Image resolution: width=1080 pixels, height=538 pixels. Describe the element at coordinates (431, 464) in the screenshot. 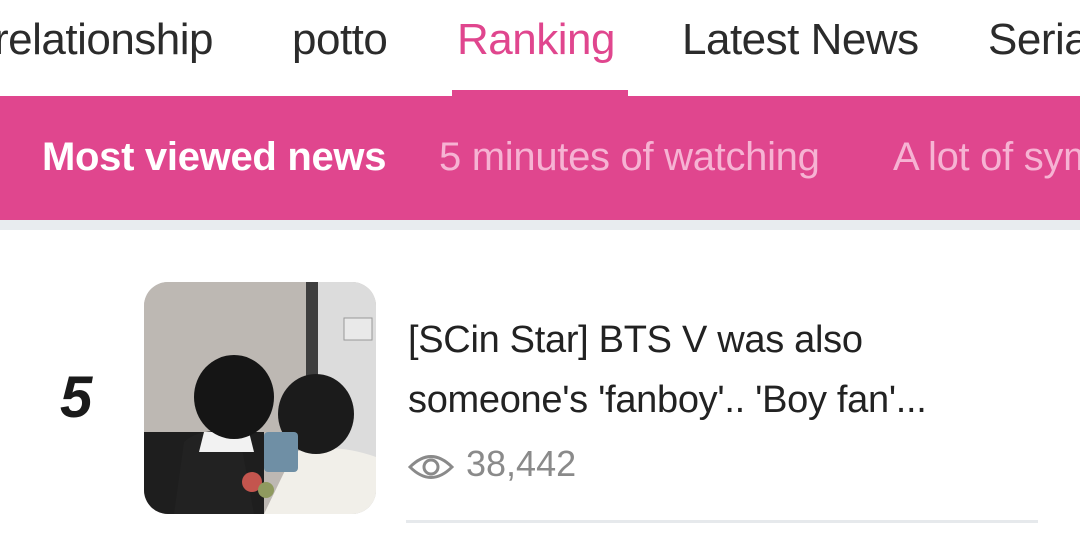

I see `eye-icon` at that location.